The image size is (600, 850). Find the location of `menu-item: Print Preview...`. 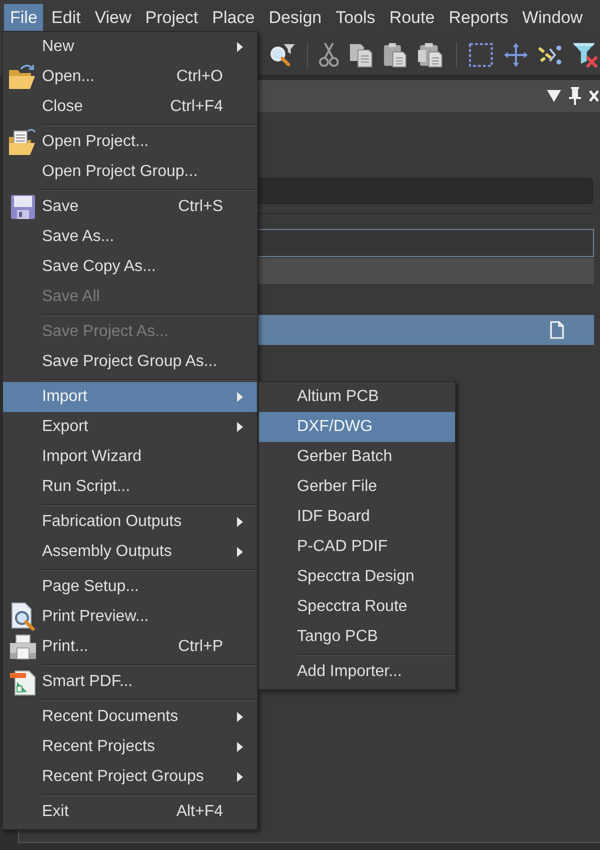

menu-item: Print Preview... is located at coordinates (130, 617).